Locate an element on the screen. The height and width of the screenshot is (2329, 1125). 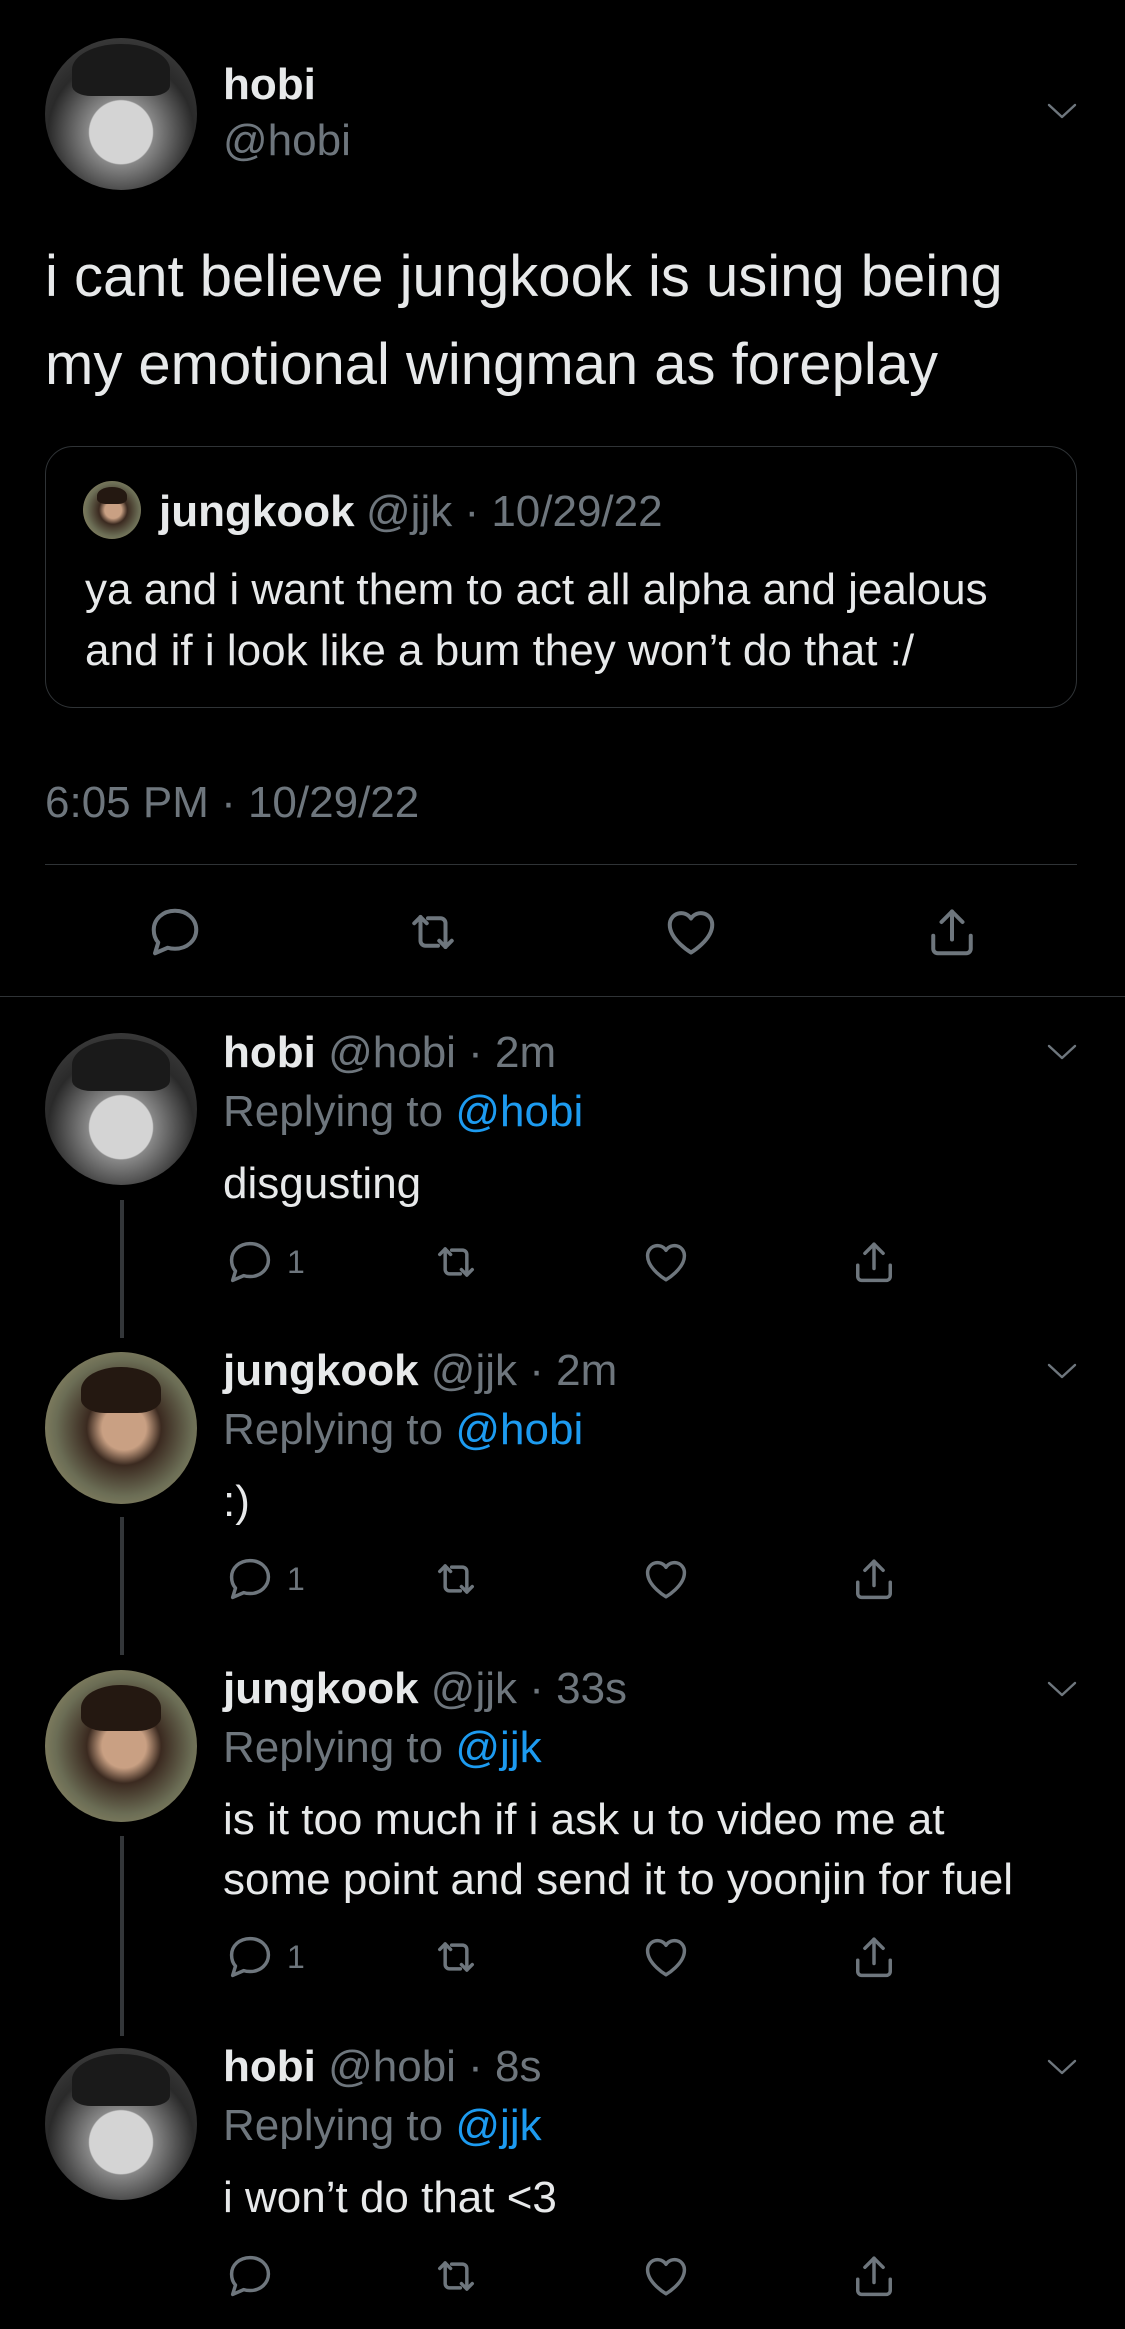
main-tweet-reply-icon is located at coordinates (175, 932).